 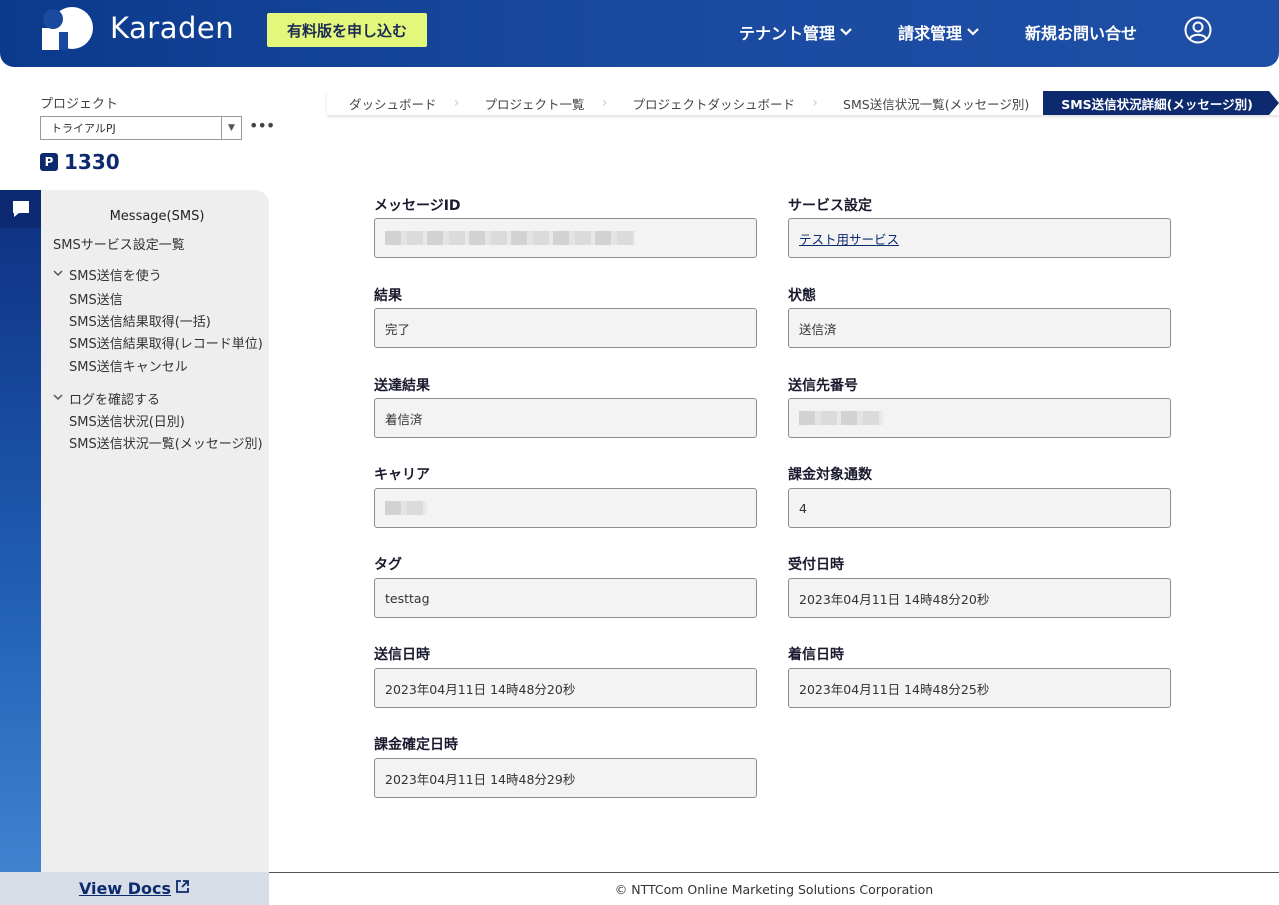 I want to click on external-link-icon, so click(x=182, y=888).